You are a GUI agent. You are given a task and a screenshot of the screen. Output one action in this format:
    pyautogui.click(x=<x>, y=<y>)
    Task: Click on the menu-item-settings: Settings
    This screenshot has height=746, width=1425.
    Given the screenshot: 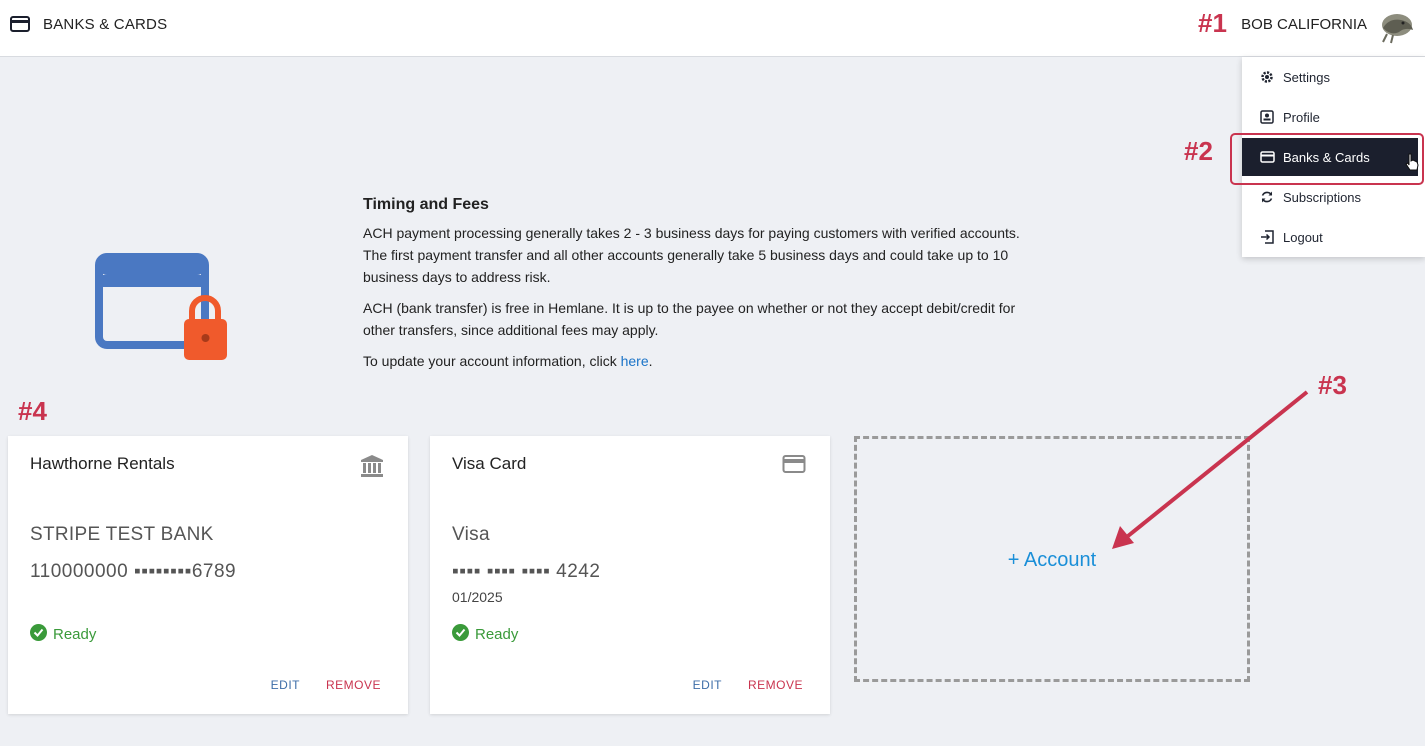 What is the action you would take?
    pyautogui.click(x=1333, y=77)
    